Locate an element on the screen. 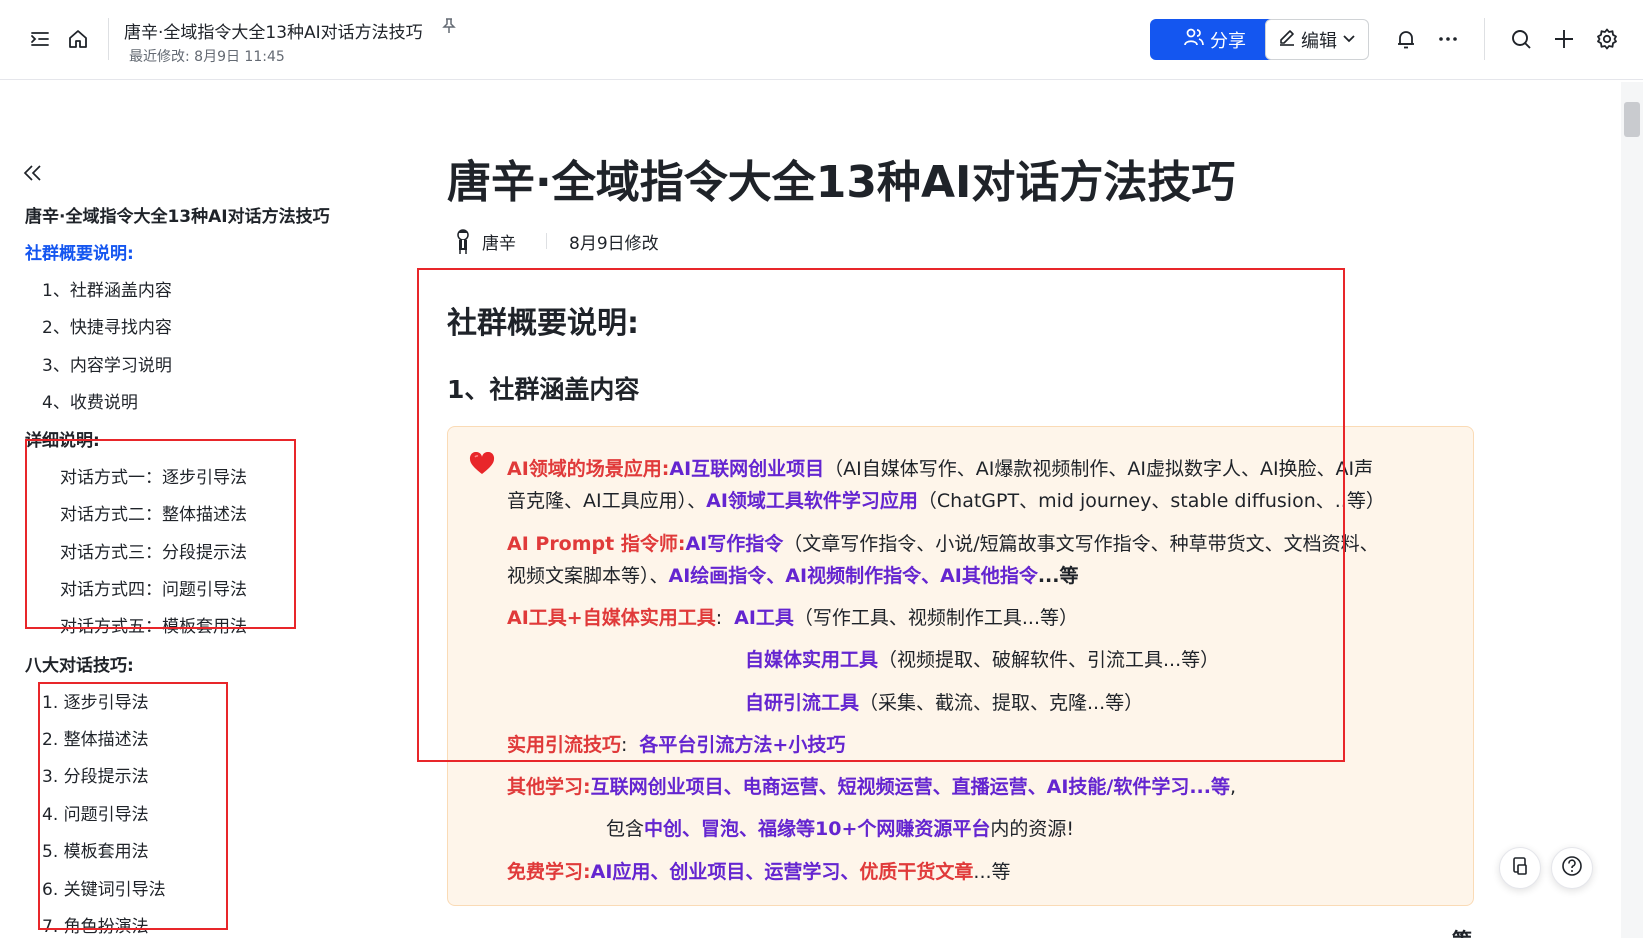 Image resolution: width=1643 pixels, height=938 pixels. toc-item: 4、收费说明 is located at coordinates (90, 400).